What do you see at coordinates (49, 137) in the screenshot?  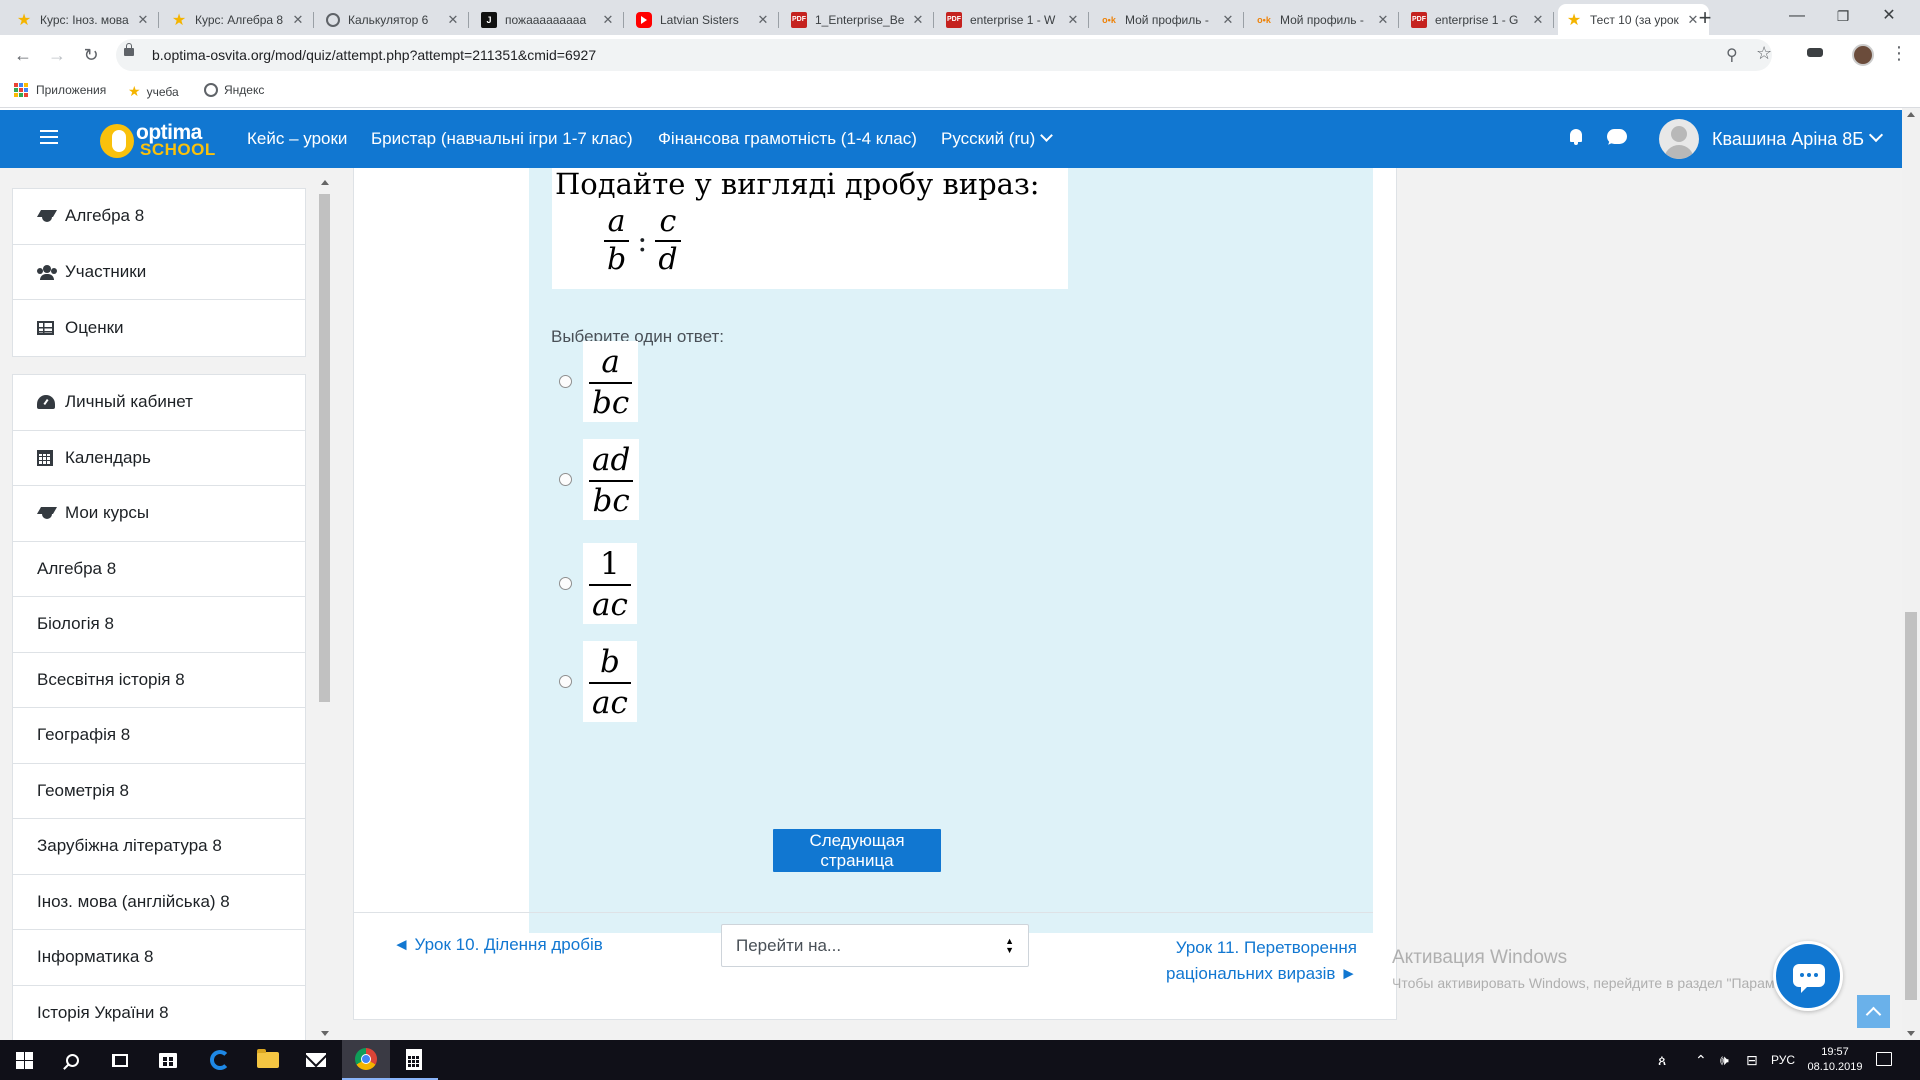 I see `menu-toggle-icon` at bounding box center [49, 137].